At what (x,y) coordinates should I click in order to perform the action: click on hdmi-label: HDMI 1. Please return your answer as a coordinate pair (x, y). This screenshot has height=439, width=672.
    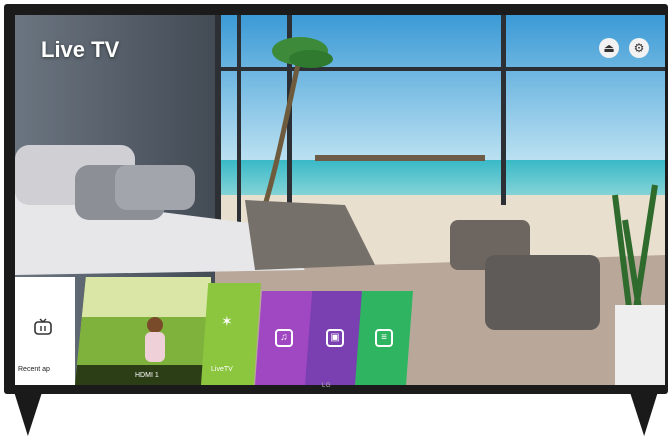
    Looking at the image, I should click on (147, 375).